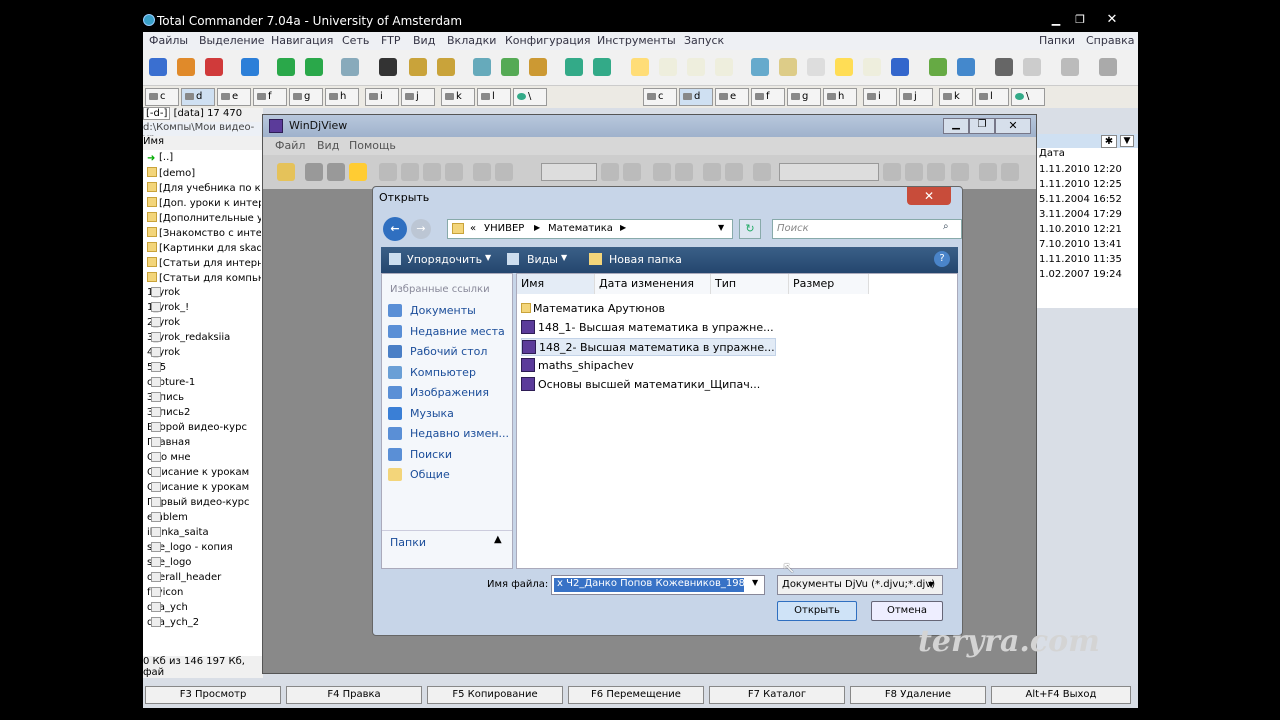  I want to click on address-breadcrumb: « УНИВЕР ▶ Математика ▶ ▼, so click(590, 229).